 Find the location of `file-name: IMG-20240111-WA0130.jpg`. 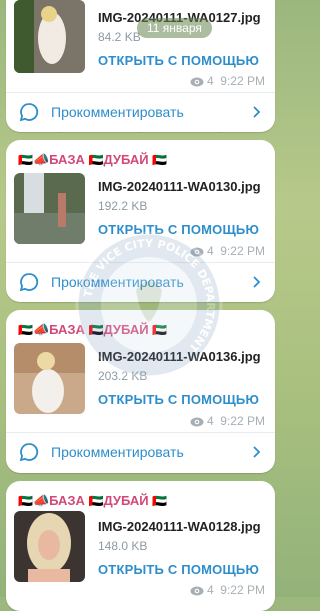

file-name: IMG-20240111-WA0130.jpg is located at coordinates (179, 186).